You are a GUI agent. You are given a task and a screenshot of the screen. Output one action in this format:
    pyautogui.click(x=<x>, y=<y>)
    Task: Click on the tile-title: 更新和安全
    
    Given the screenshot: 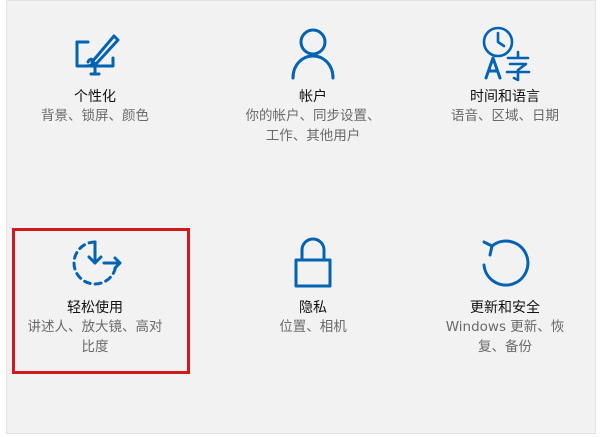 What is the action you would take?
    pyautogui.click(x=505, y=308)
    